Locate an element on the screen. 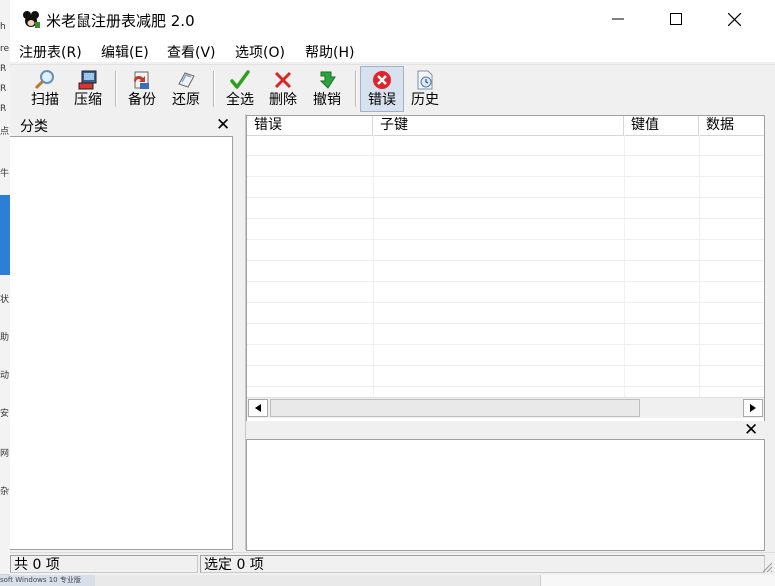 The width and height of the screenshot is (775, 586). close-icon is located at coordinates (734, 19).